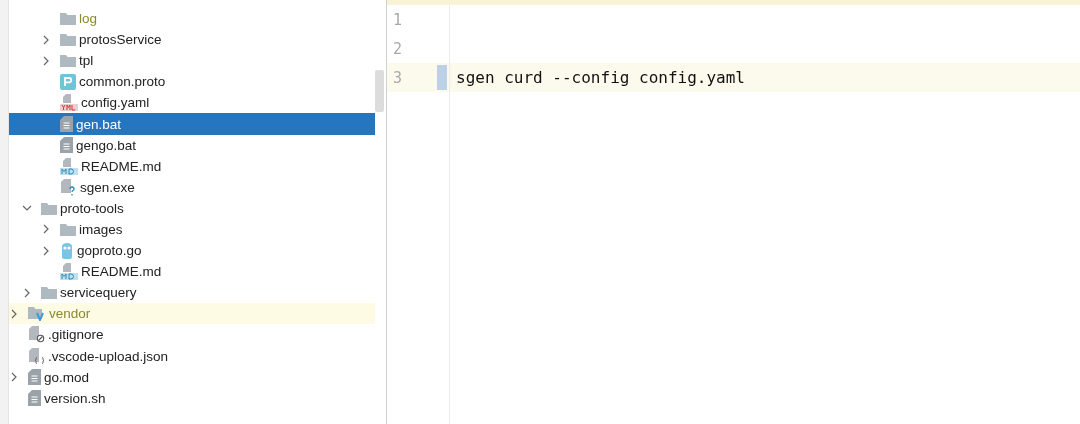 This screenshot has width=1080, height=424. What do you see at coordinates (107, 187) in the screenshot?
I see `file-name: sgen.exe` at bounding box center [107, 187].